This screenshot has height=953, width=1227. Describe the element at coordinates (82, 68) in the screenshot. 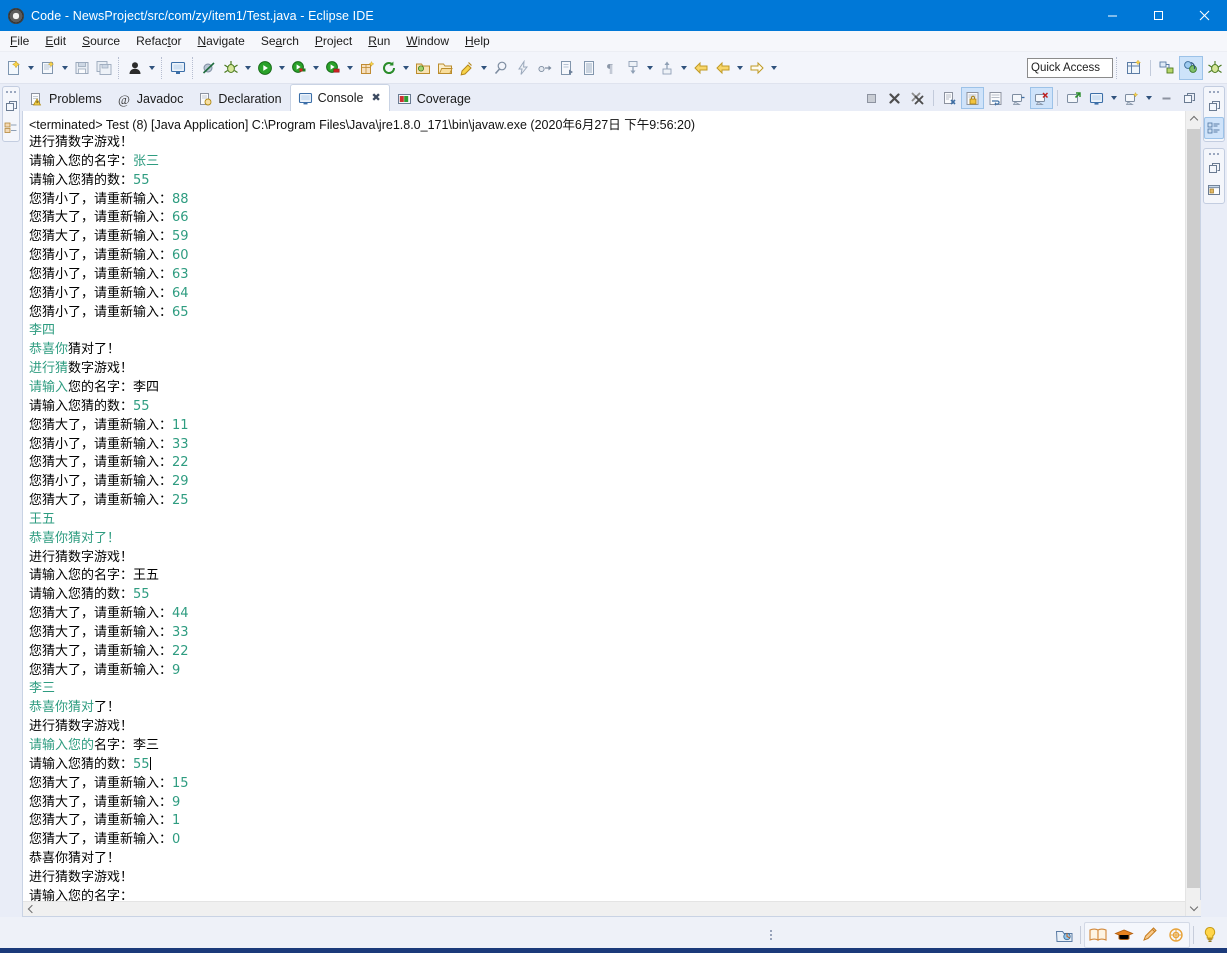

I see `save-icon` at that location.